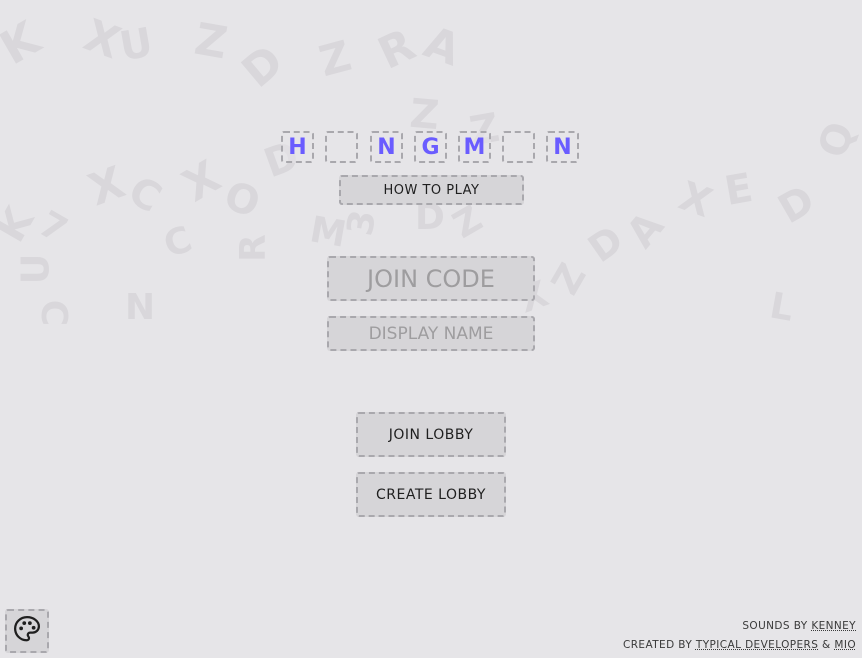 The image size is (862, 658). I want to click on creator-credits: created by Typical Developers & Mio, so click(739, 645).